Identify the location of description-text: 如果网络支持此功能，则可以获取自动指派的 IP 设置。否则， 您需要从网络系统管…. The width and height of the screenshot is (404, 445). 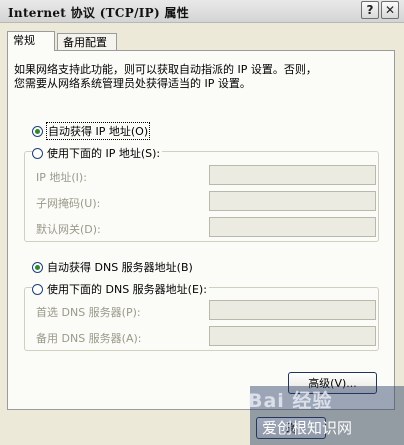
(199, 77).